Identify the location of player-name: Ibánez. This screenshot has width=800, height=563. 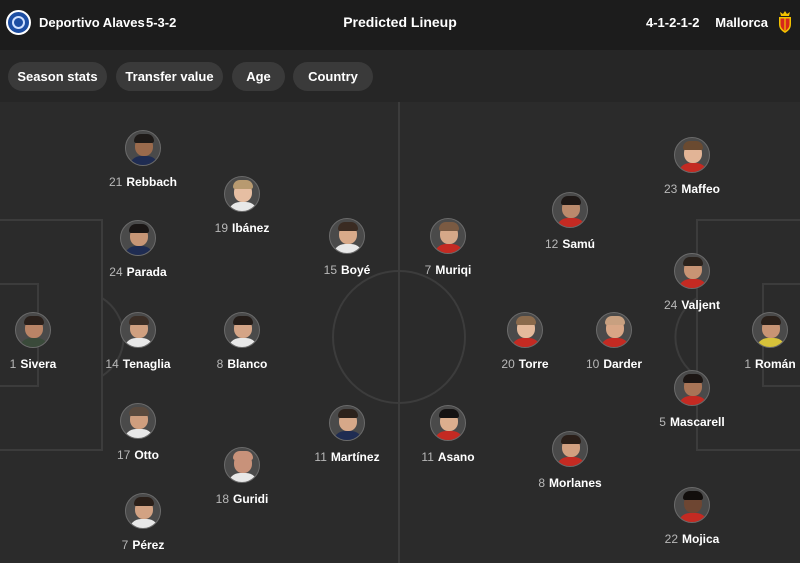
(251, 228).